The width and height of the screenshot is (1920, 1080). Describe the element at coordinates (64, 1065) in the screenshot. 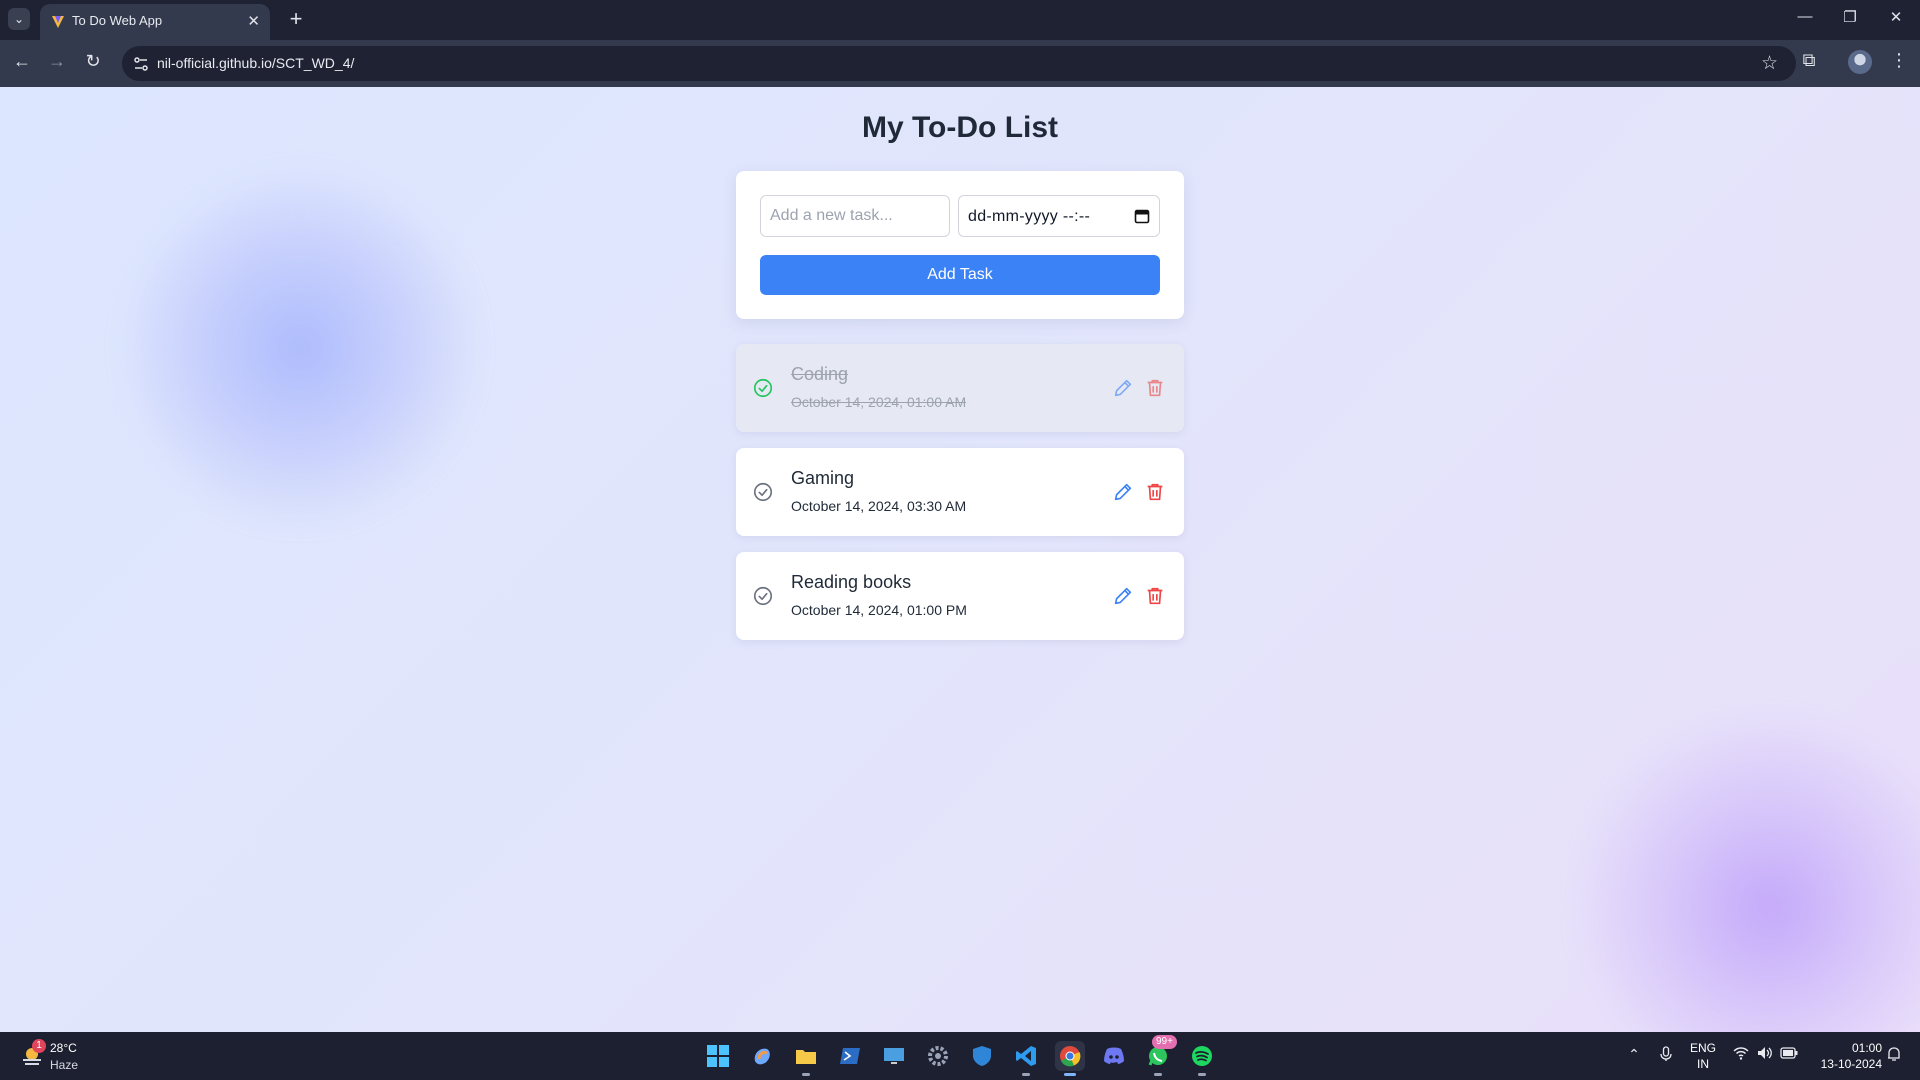

I see `weather-condition: Haze` at that location.